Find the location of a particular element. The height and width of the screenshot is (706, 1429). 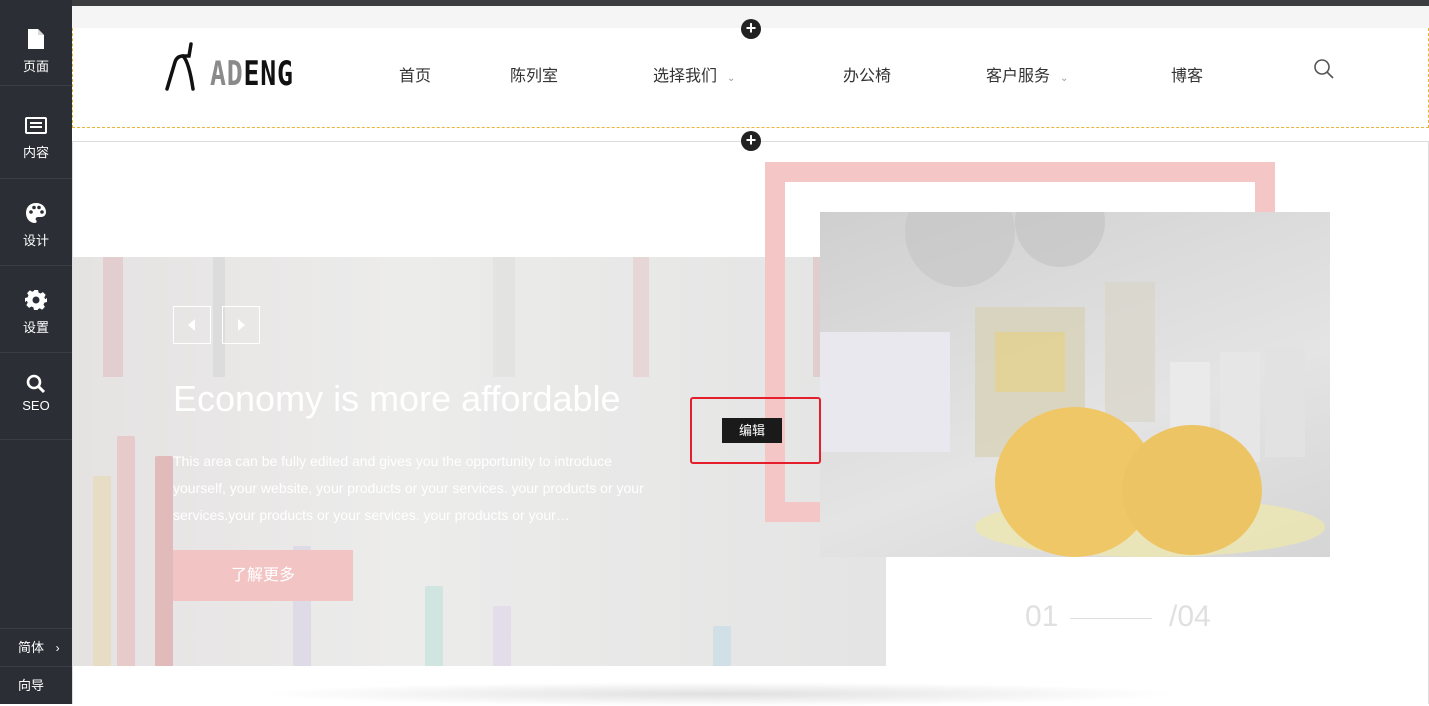

palette-icon is located at coordinates (36, 213).